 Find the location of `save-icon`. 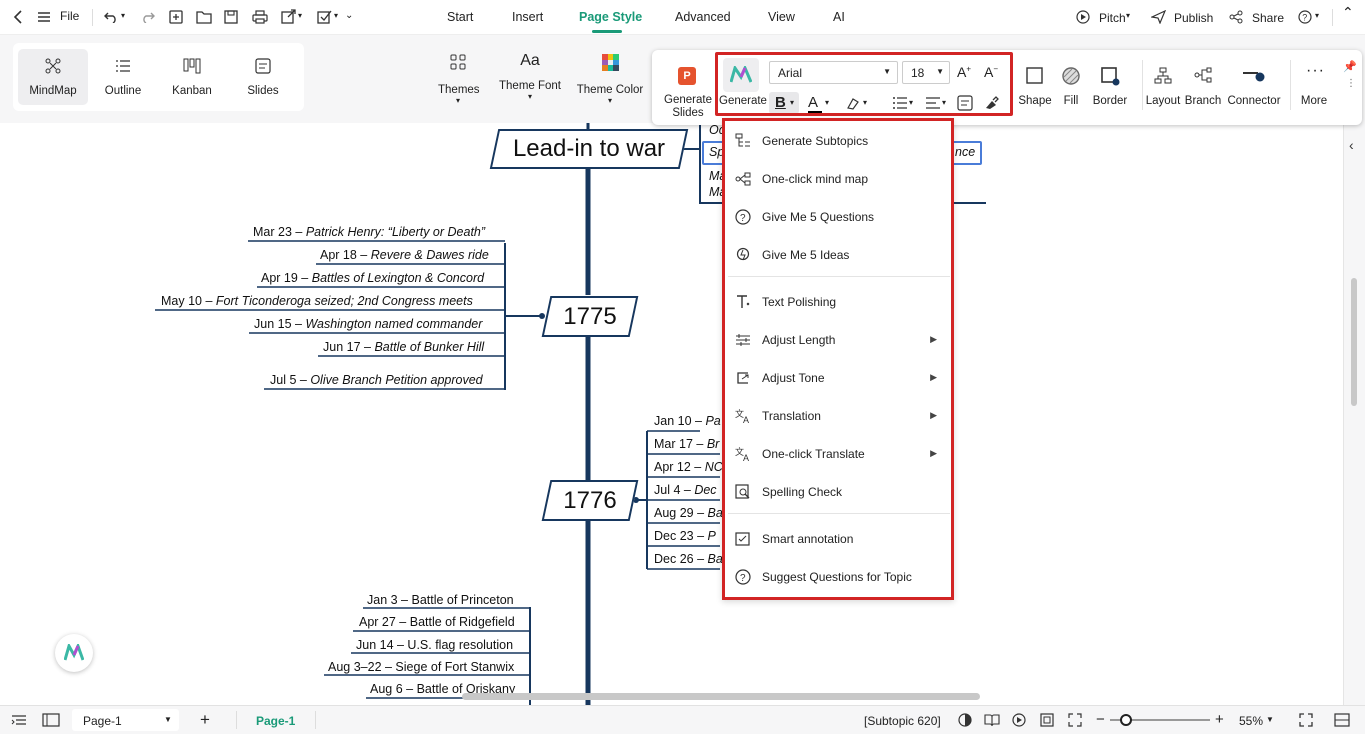

save-icon is located at coordinates (231, 17).